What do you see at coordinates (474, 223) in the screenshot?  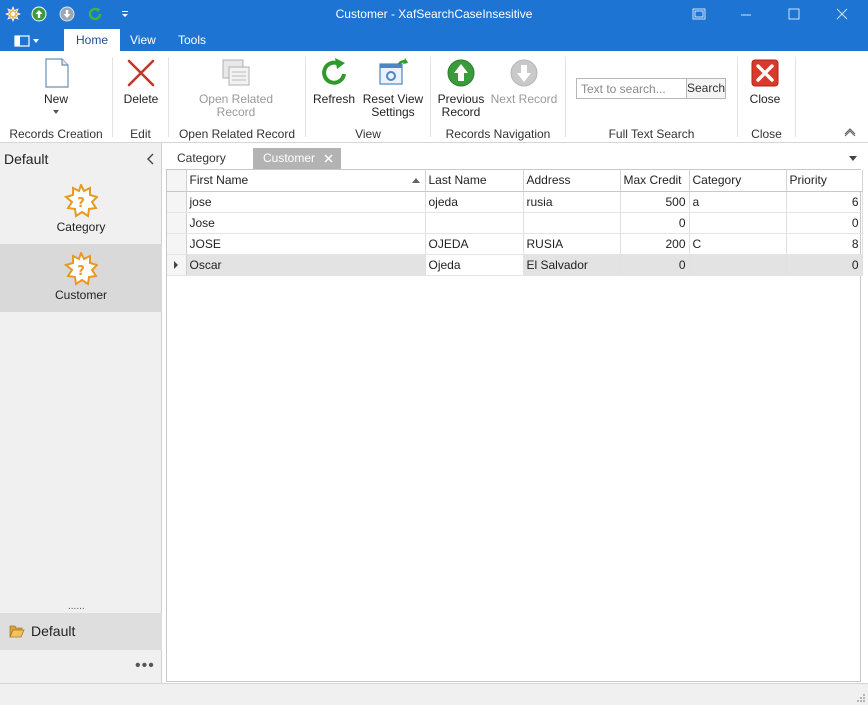 I see `cell-last-name` at bounding box center [474, 223].